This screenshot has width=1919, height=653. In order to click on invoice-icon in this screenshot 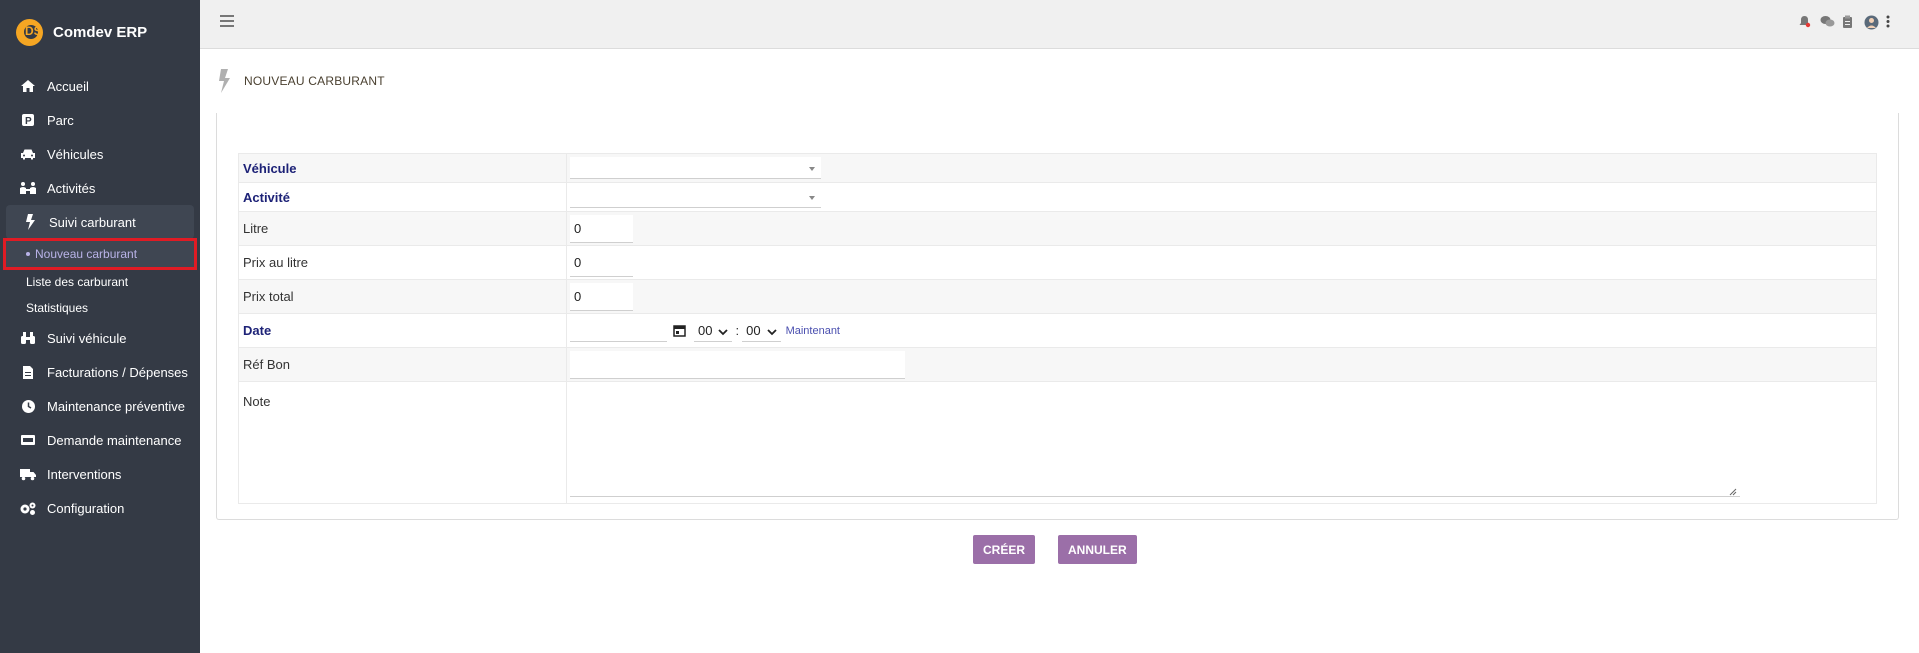, I will do `click(28, 372)`.